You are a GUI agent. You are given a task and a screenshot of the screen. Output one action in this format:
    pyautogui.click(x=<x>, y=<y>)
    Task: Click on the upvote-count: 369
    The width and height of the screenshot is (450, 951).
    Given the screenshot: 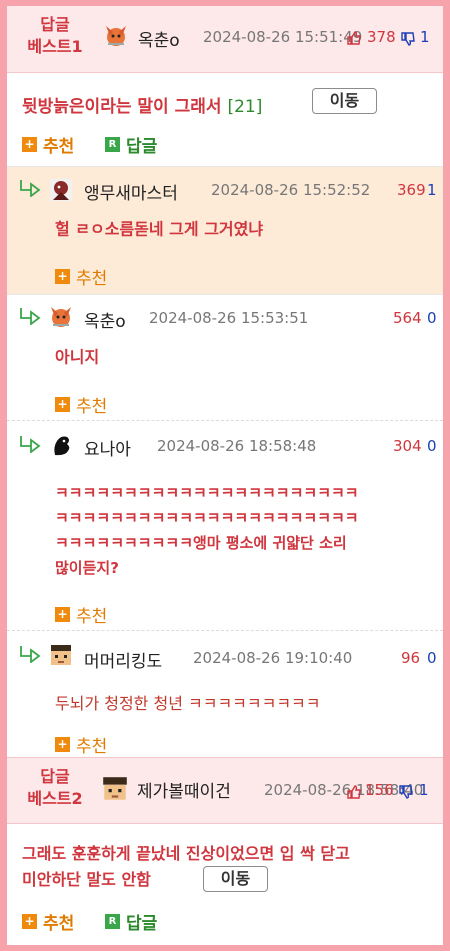 What is the action you would take?
    pyautogui.click(x=411, y=190)
    